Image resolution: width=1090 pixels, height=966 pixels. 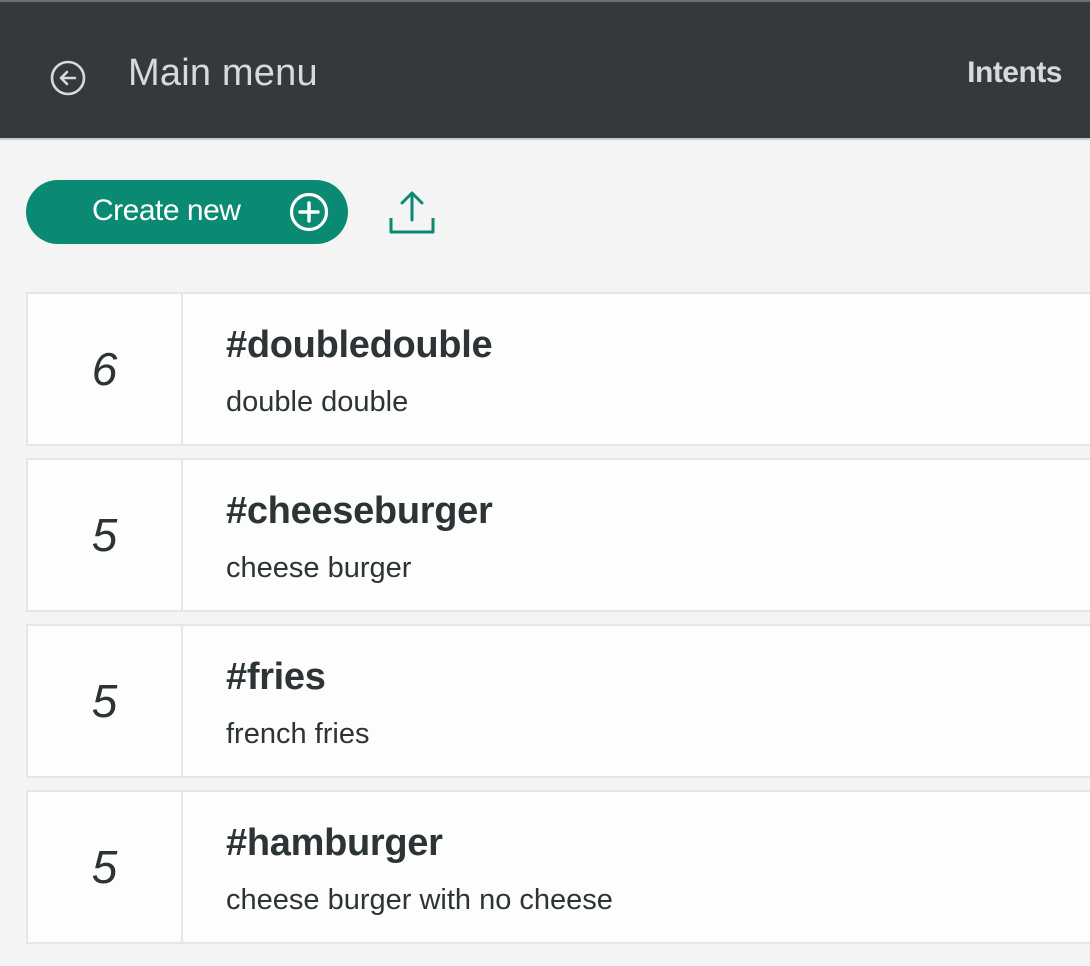 What do you see at coordinates (166, 210) in the screenshot?
I see `create-new-label: Create new` at bounding box center [166, 210].